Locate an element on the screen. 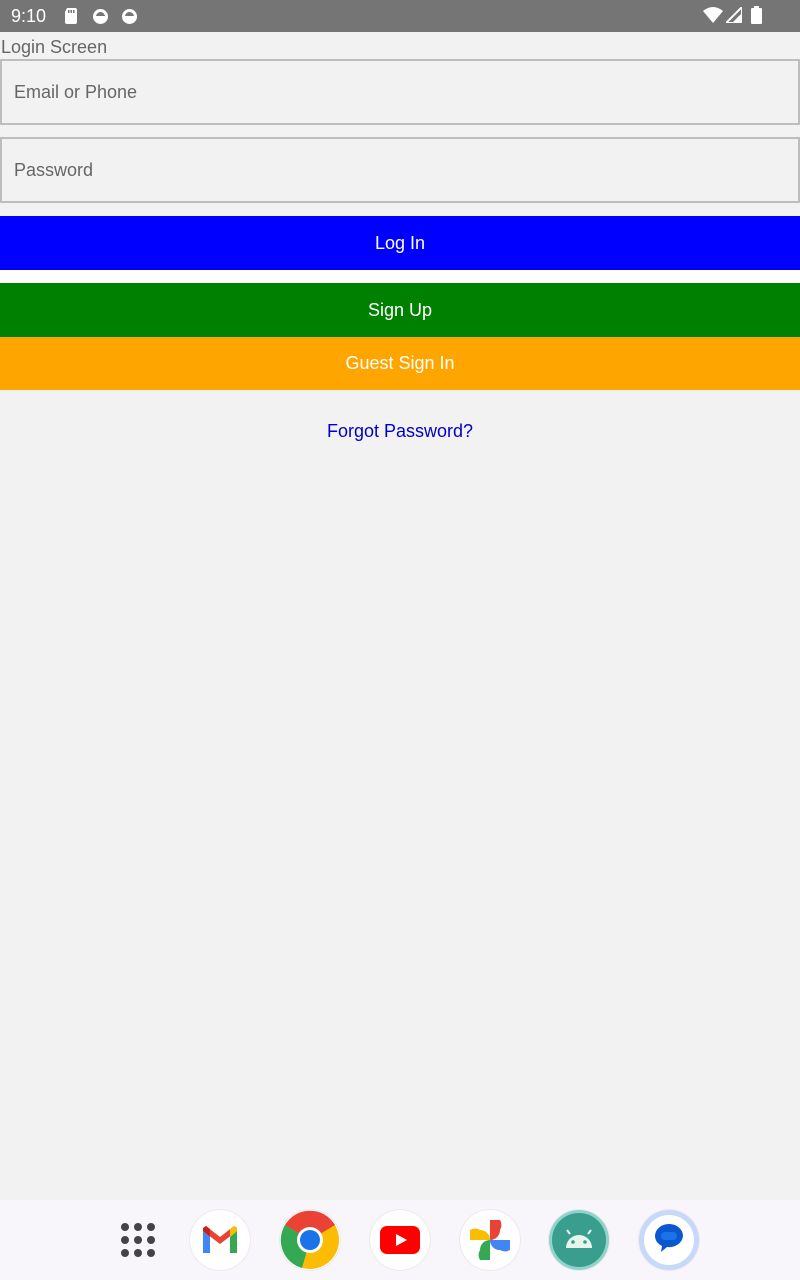 This screenshot has width=800, height=1280. email-input is located at coordinates (400, 92).